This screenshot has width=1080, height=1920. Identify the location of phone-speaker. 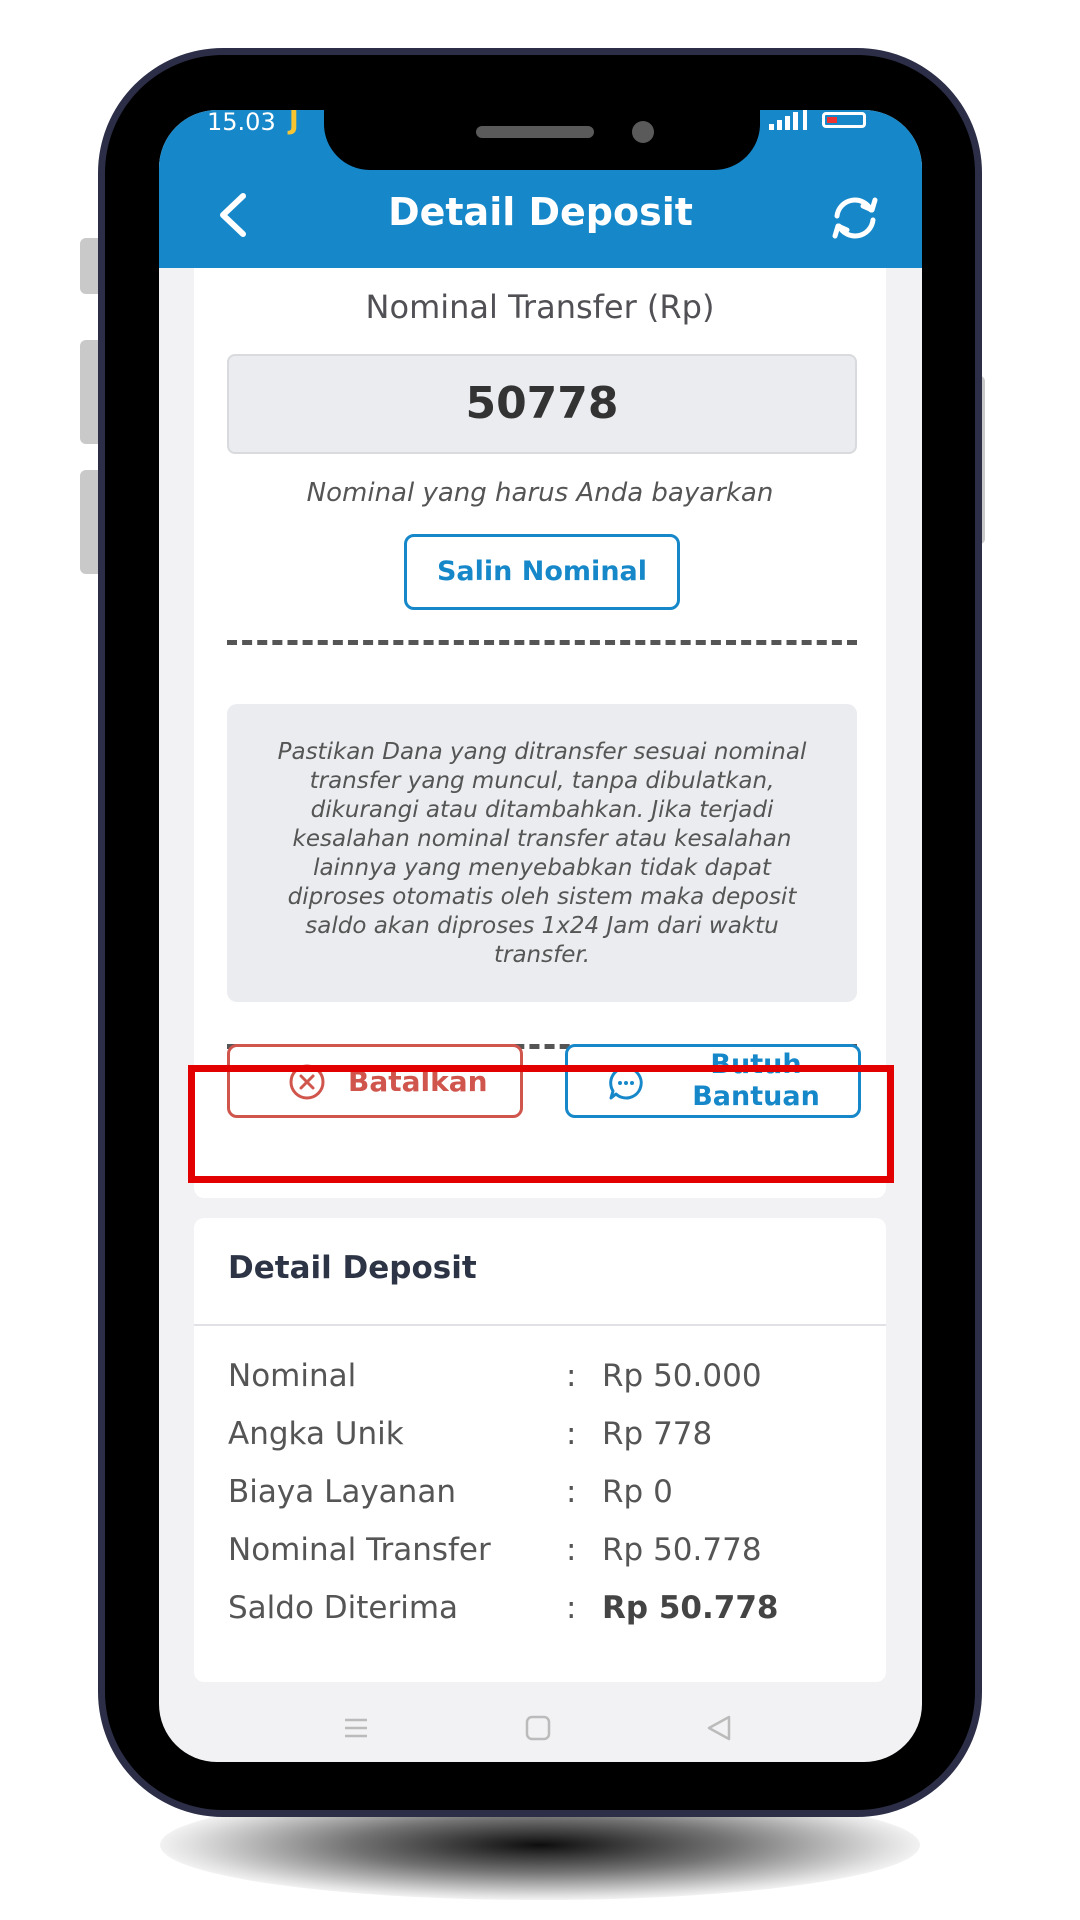
(535, 132).